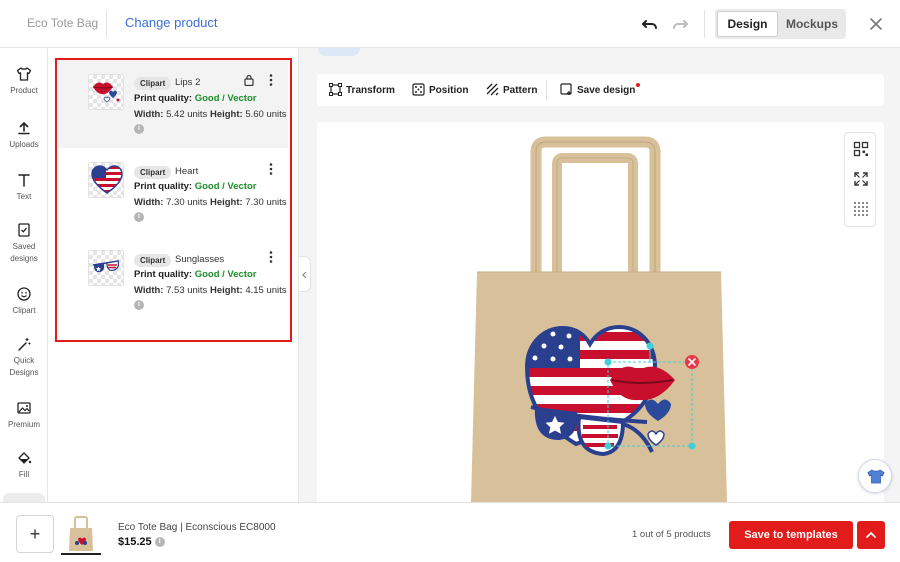 The height and width of the screenshot is (562, 900). What do you see at coordinates (606, 90) in the screenshot?
I see `save-design-label: Save design` at bounding box center [606, 90].